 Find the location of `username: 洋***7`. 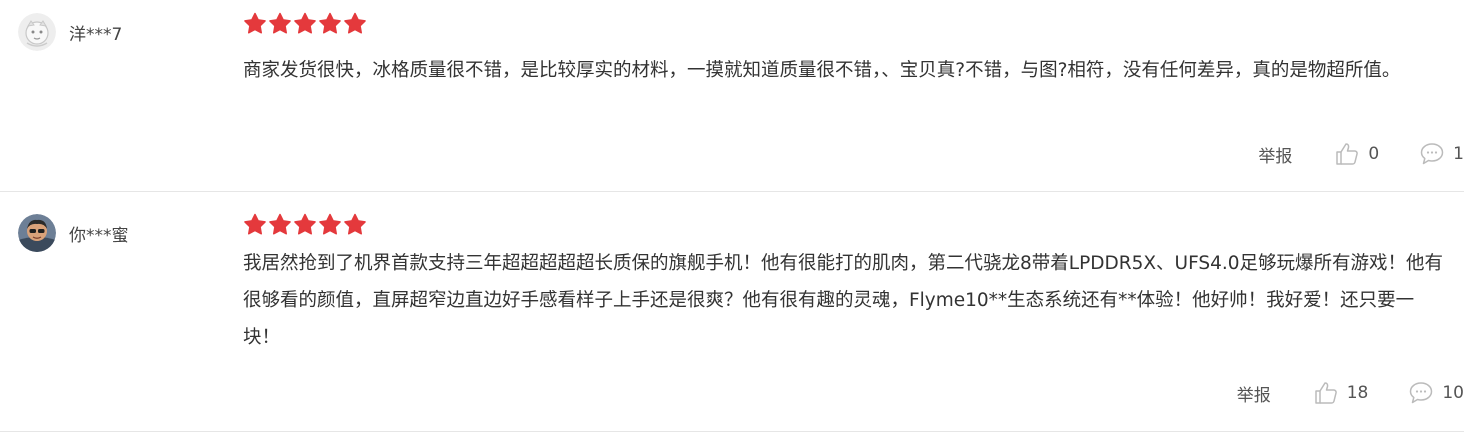

username: 洋***7 is located at coordinates (96, 34).